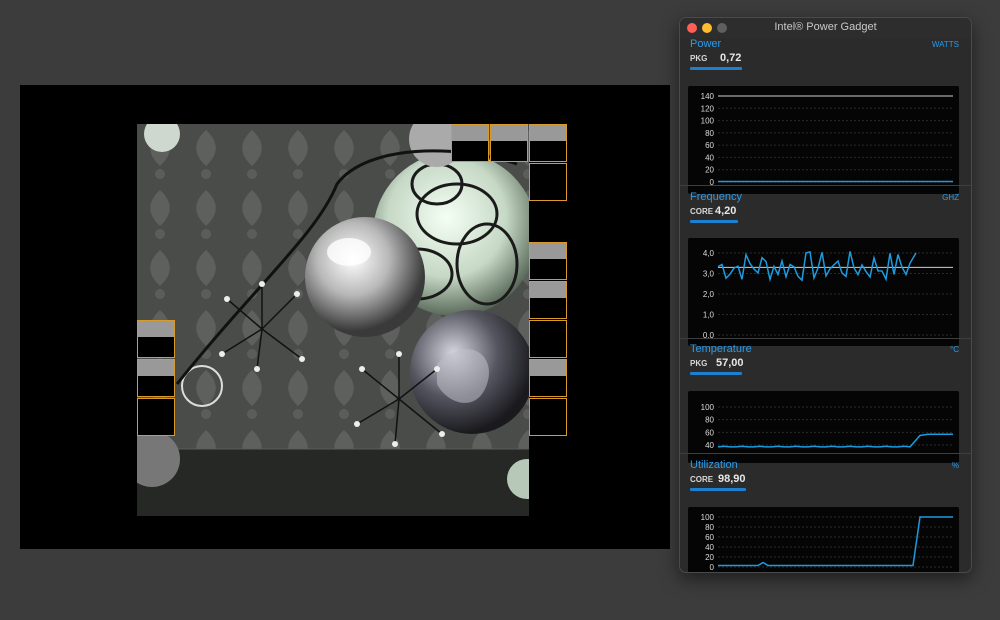 This screenshot has height=620, width=1000. I want to click on reading-value: 57,00, so click(730, 363).